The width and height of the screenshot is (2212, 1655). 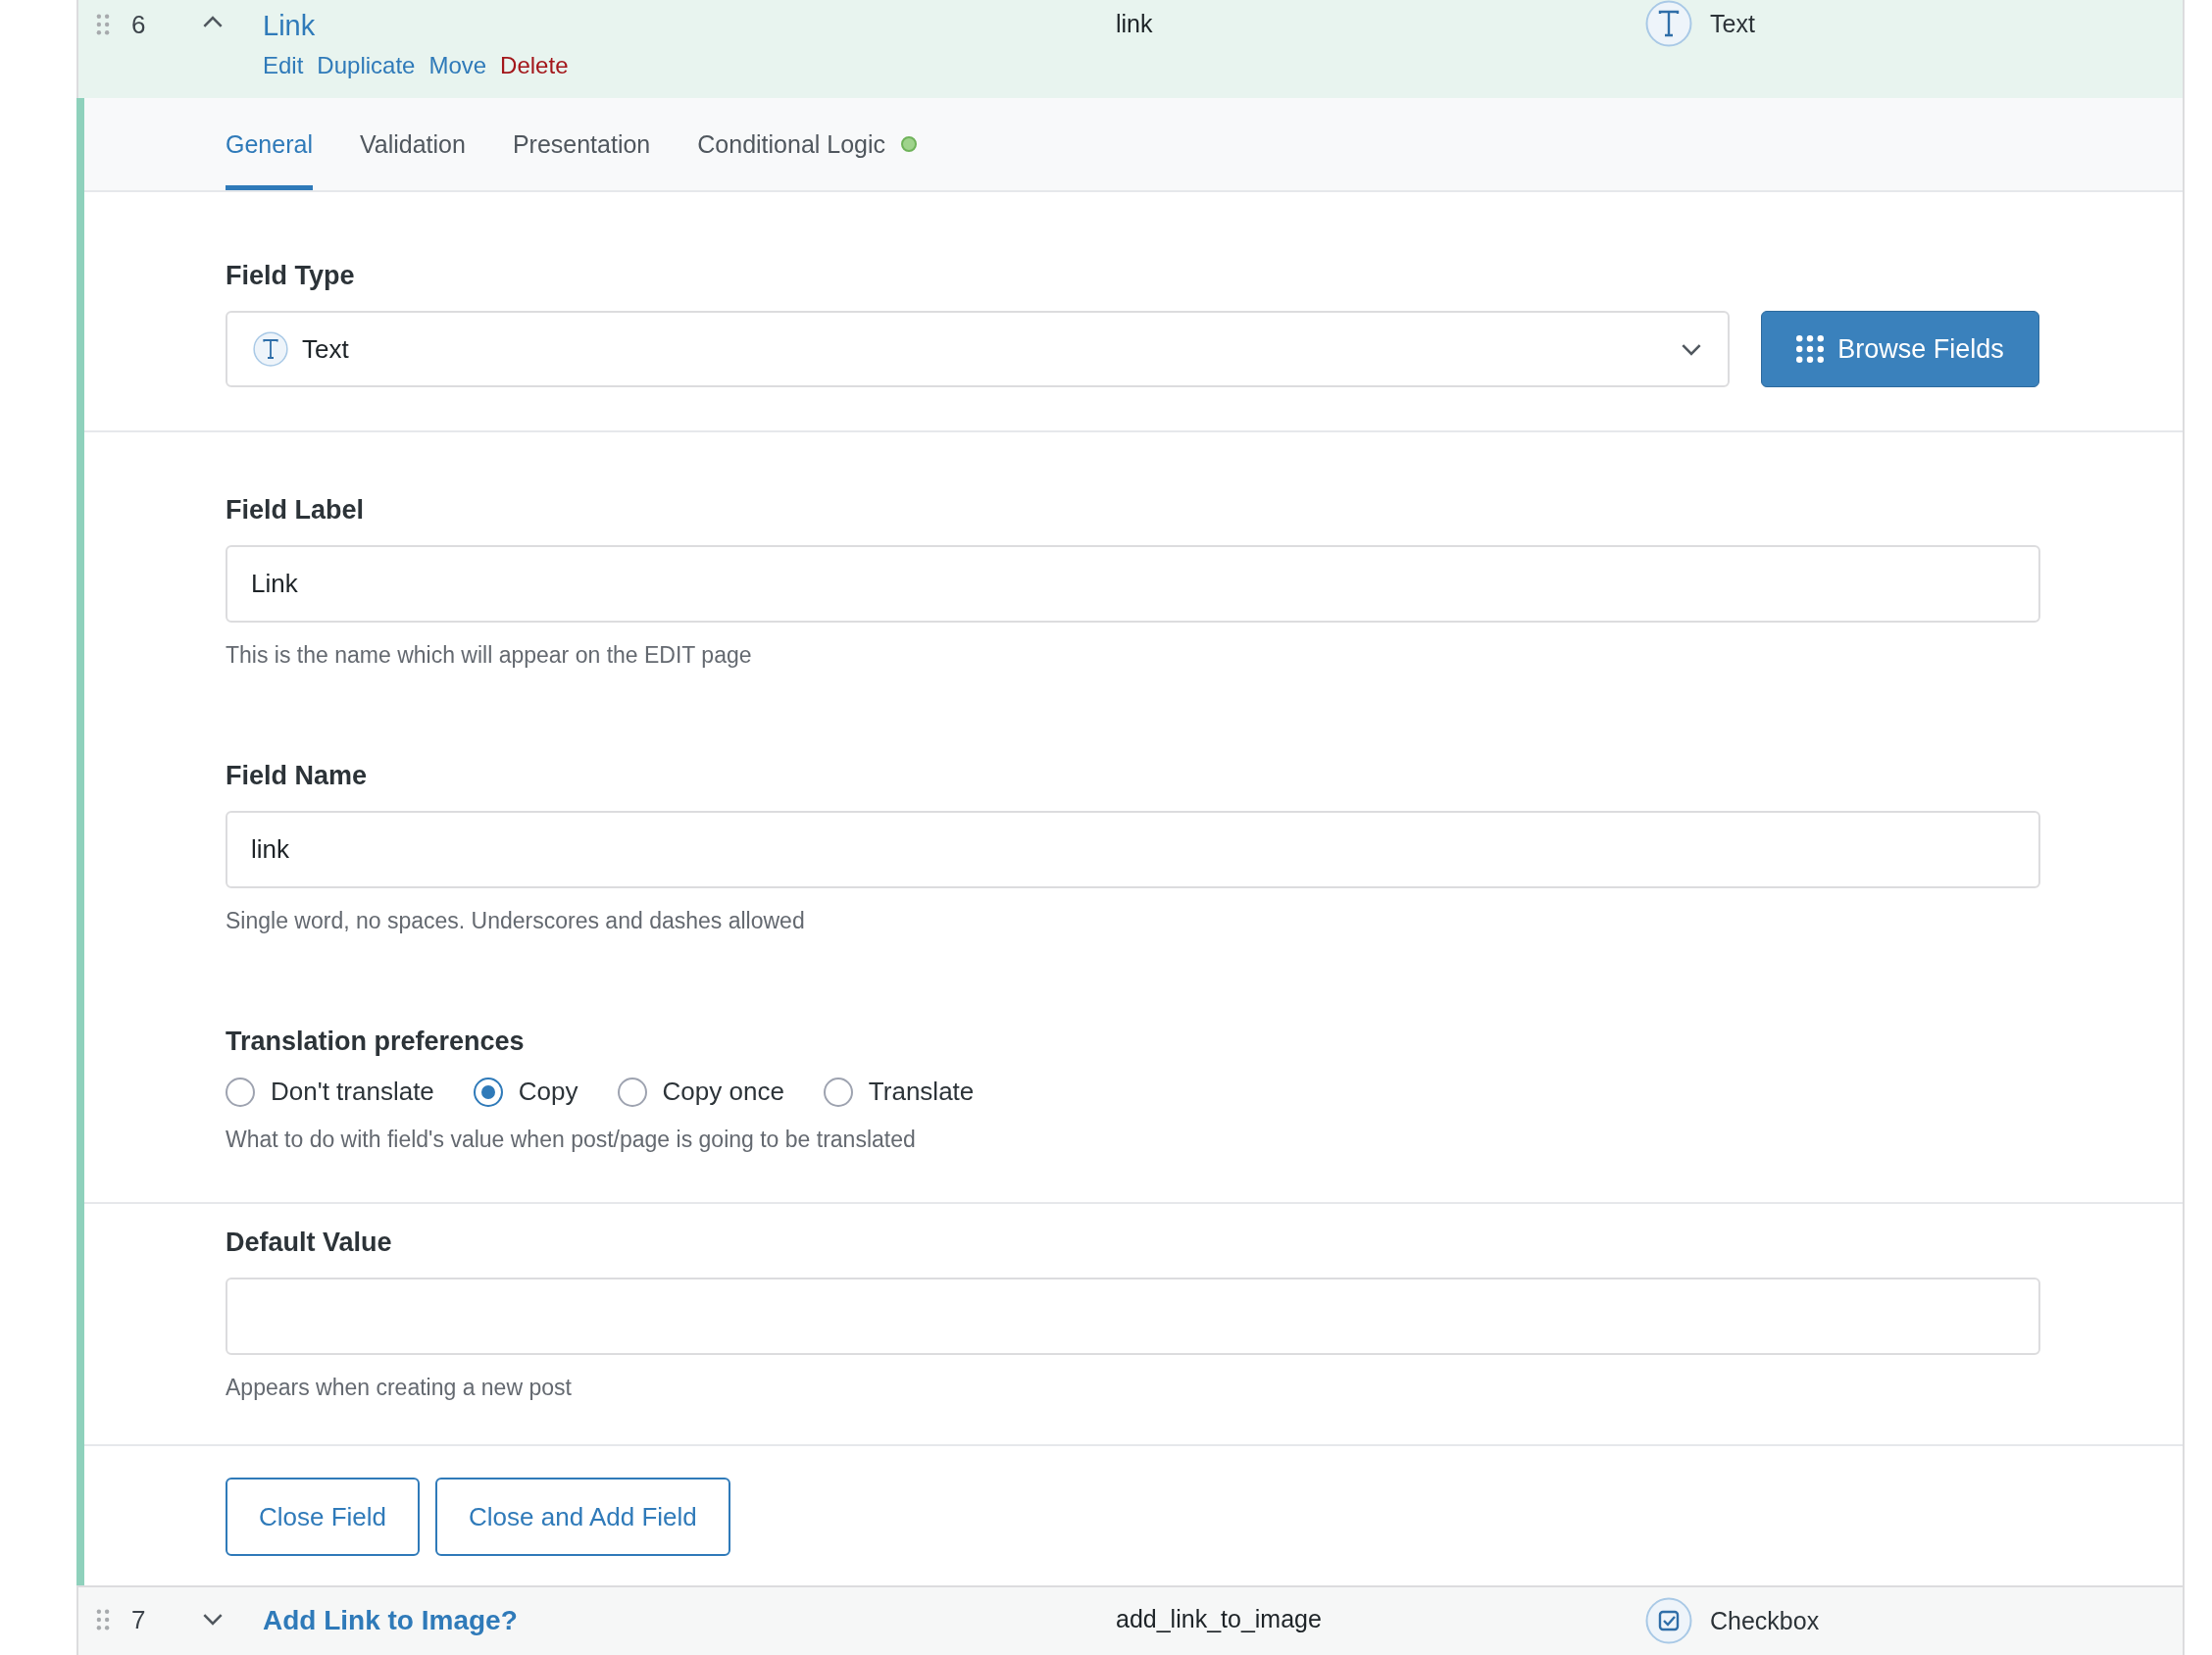 What do you see at coordinates (899, 1092) in the screenshot?
I see `radio-option: Translate` at bounding box center [899, 1092].